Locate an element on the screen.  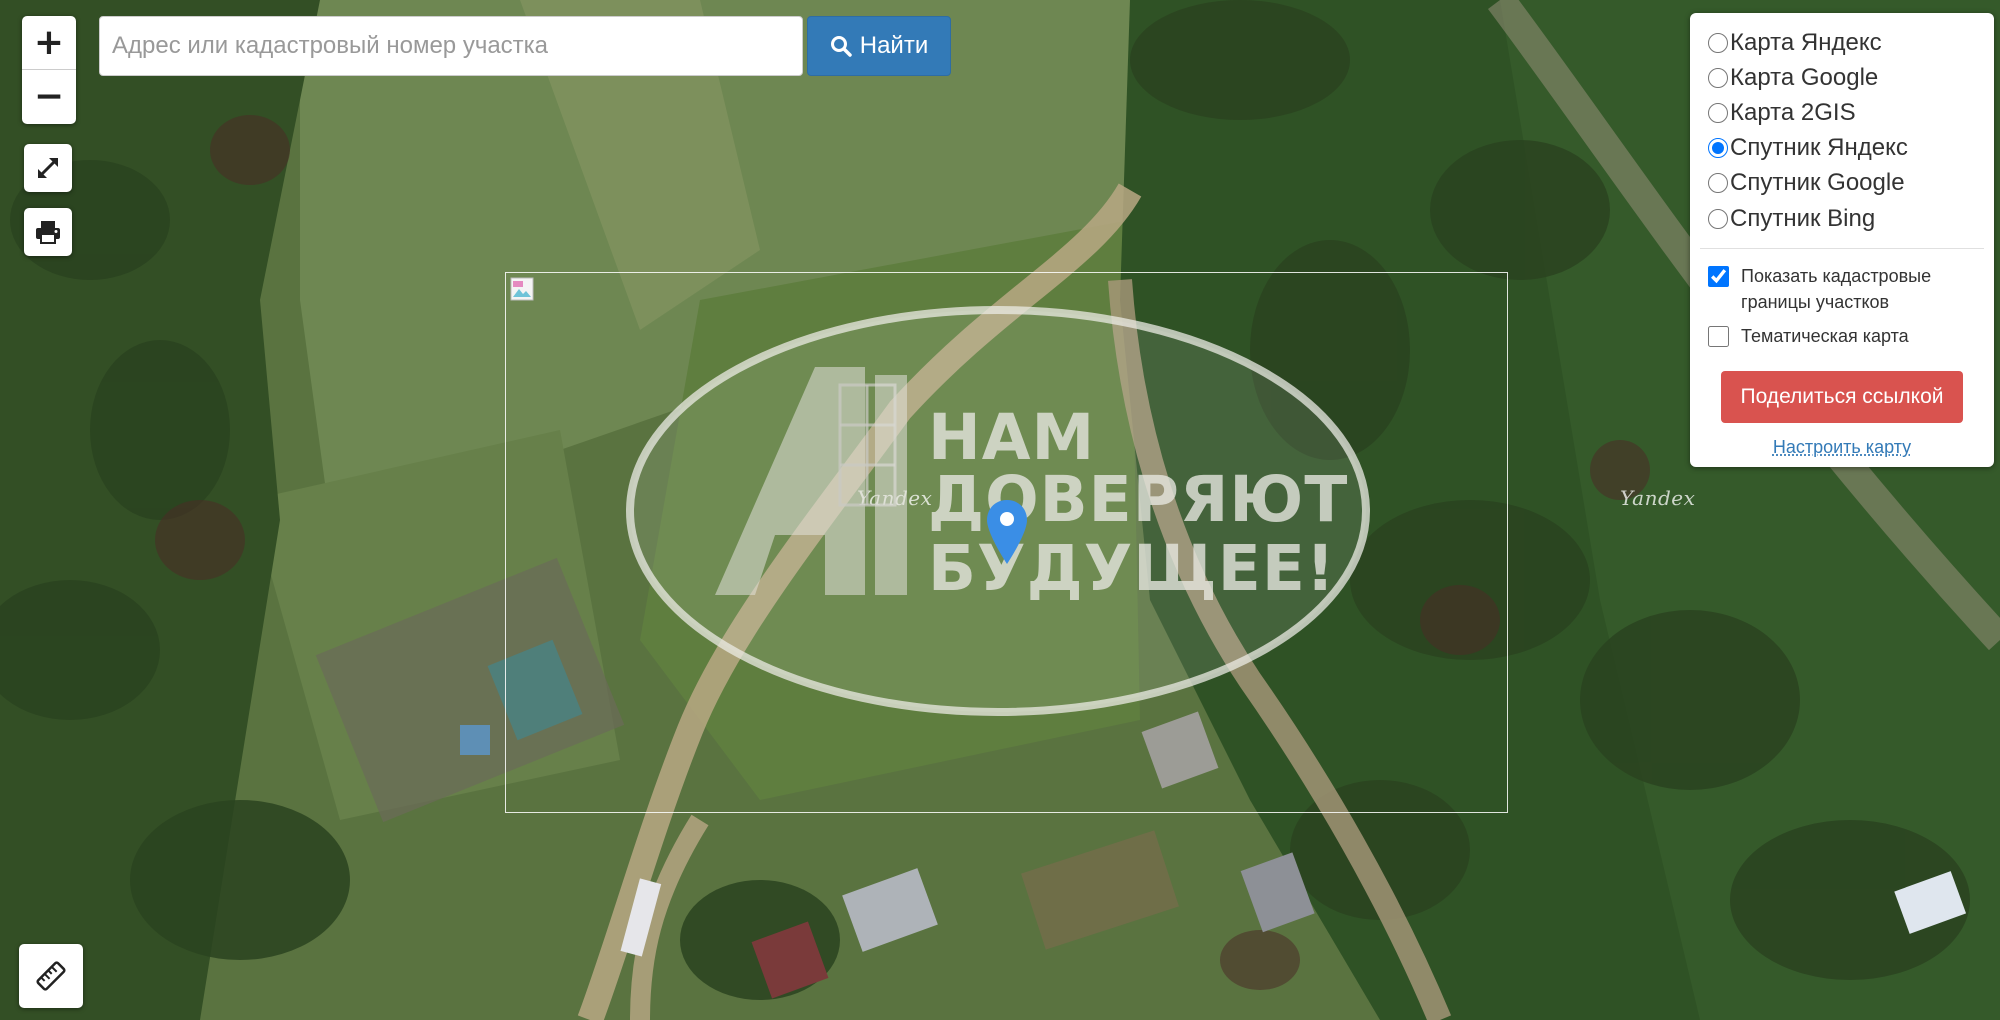
thematic-map-toggle: Тематическая карта is located at coordinates (1842, 336).